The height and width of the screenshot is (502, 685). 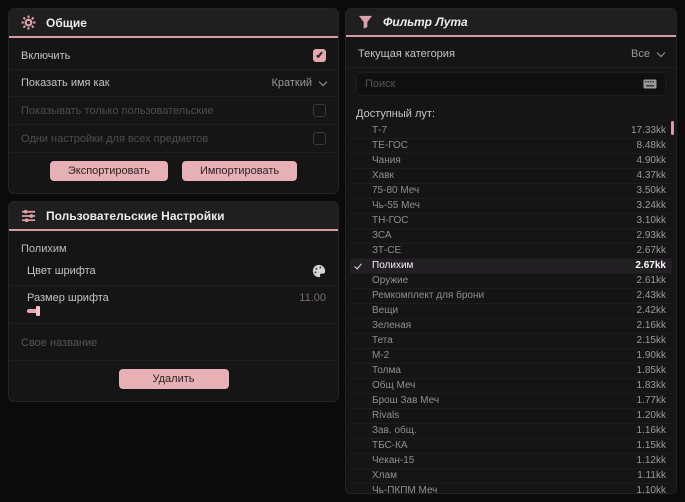 What do you see at coordinates (511, 446) in the screenshot?
I see `loot-row: ТБС-КА 1.15kk` at bounding box center [511, 446].